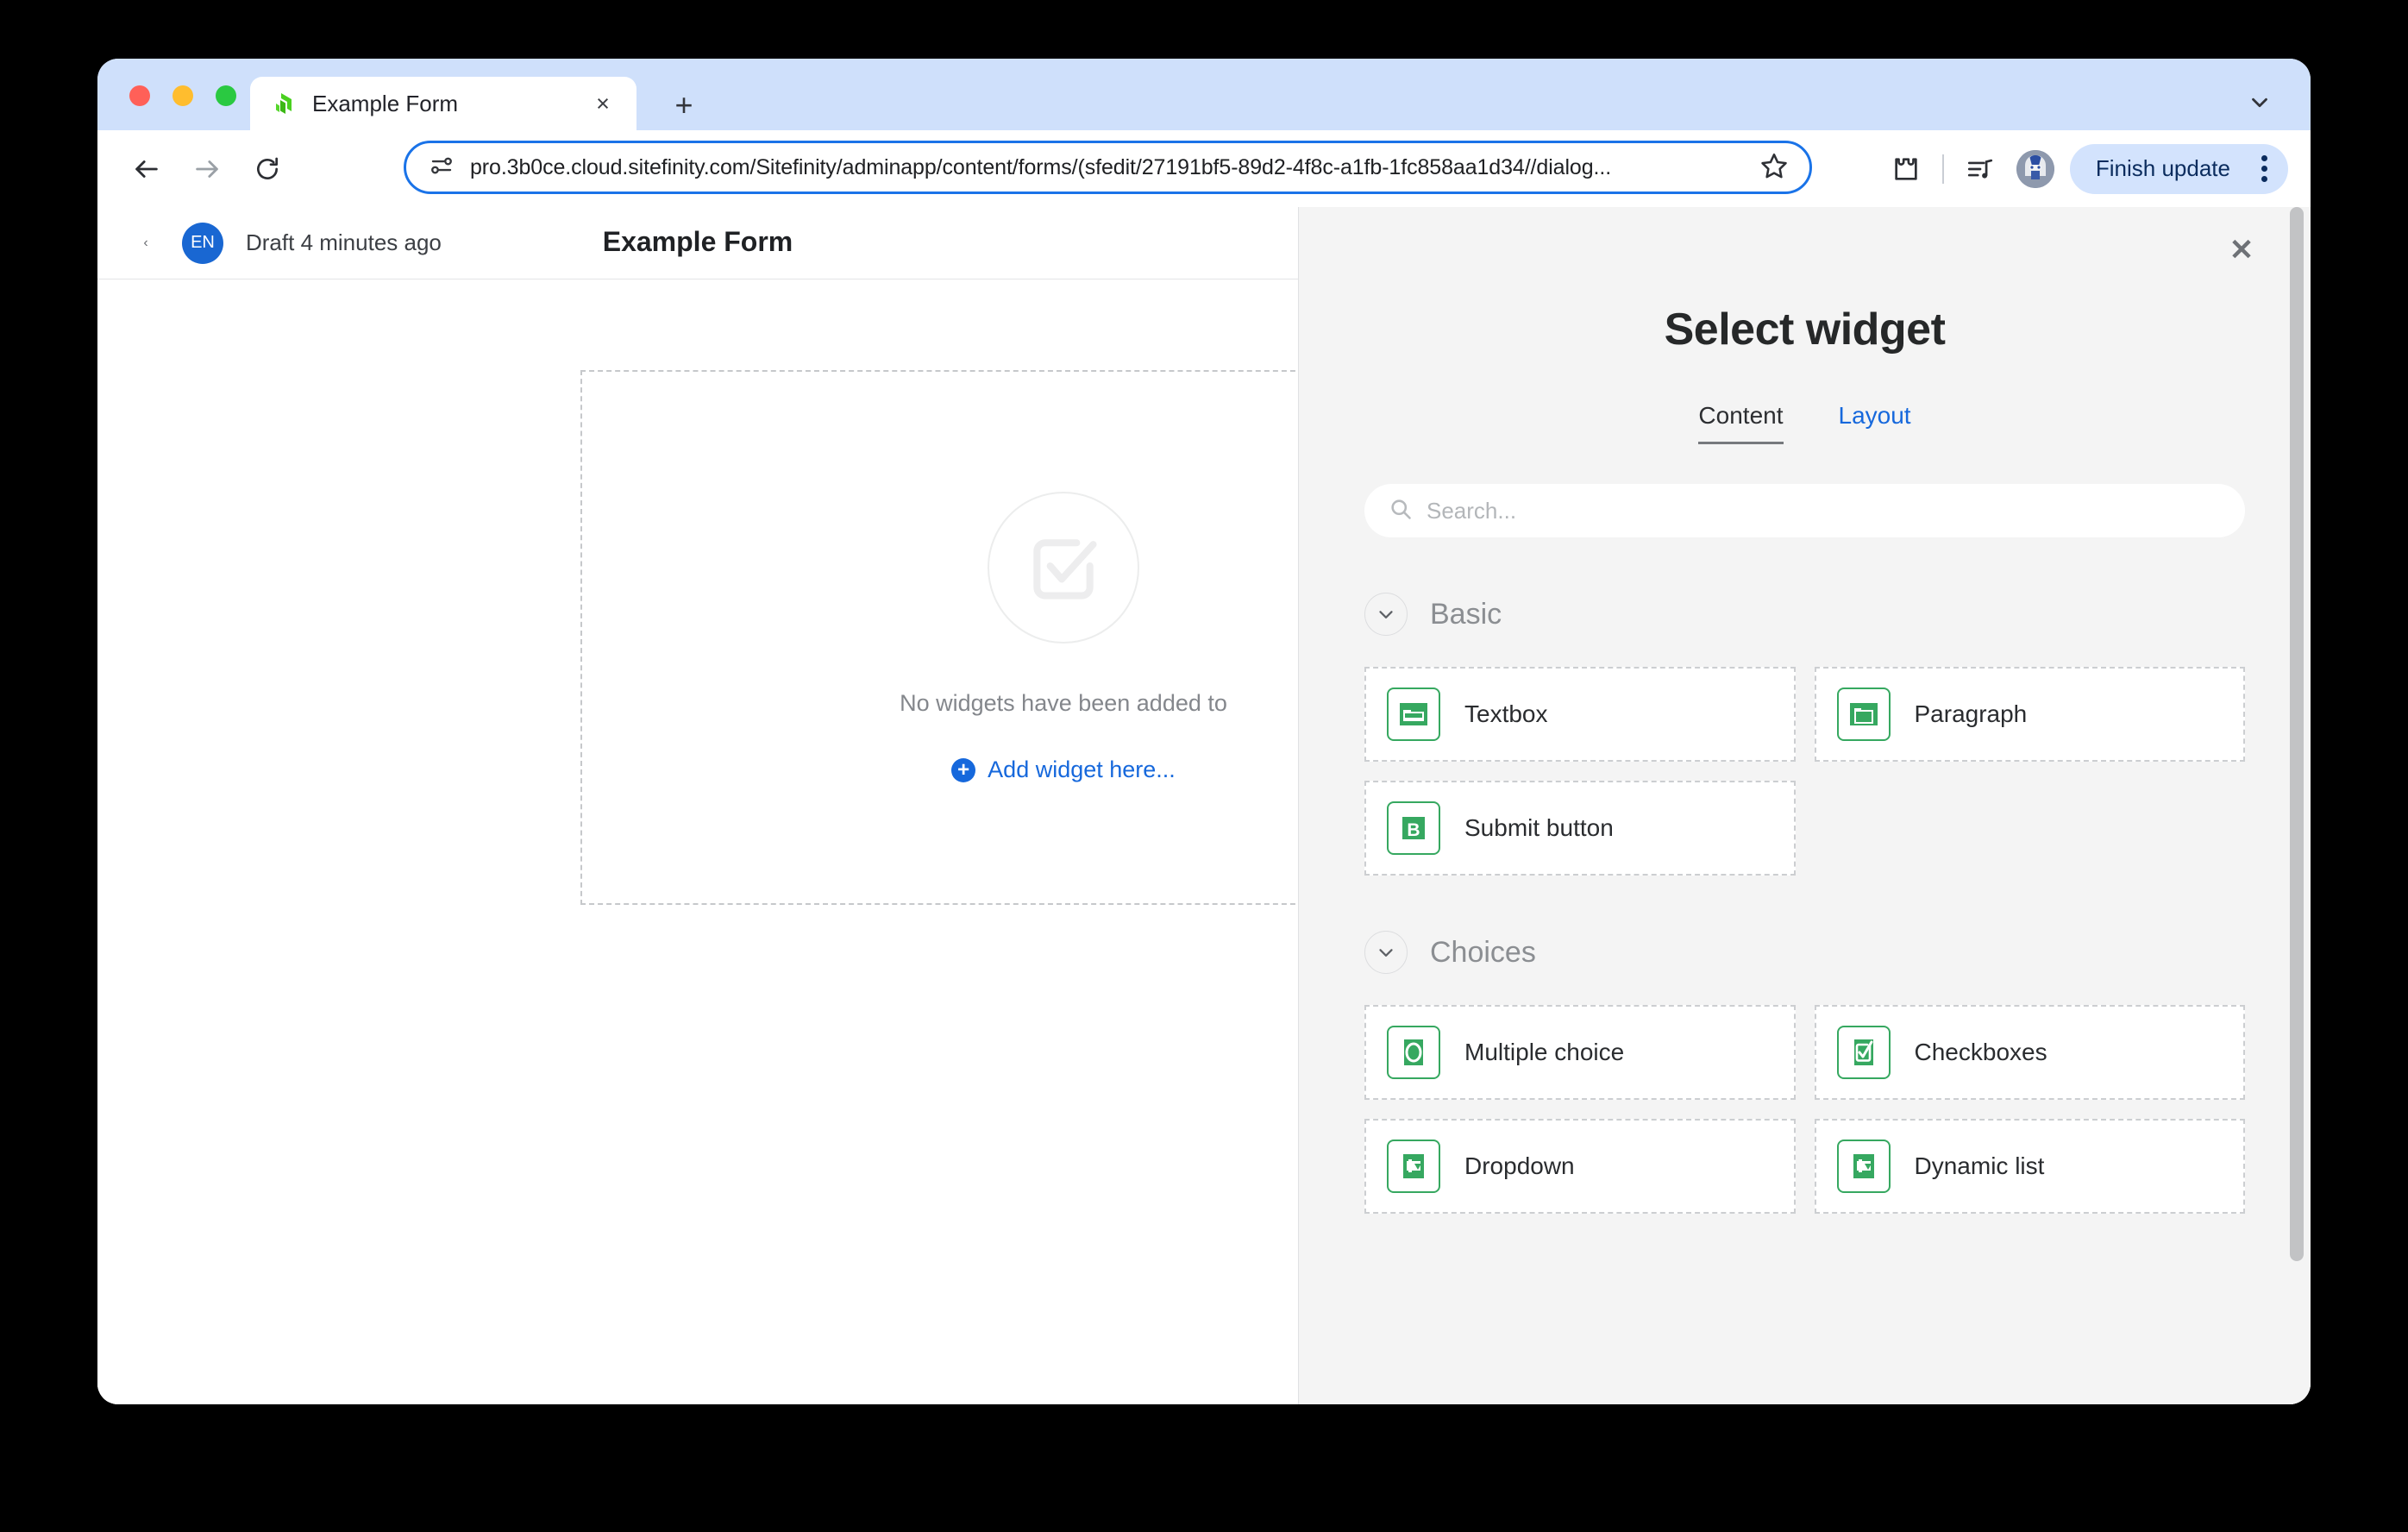  I want to click on site-settings-icon, so click(442, 168).